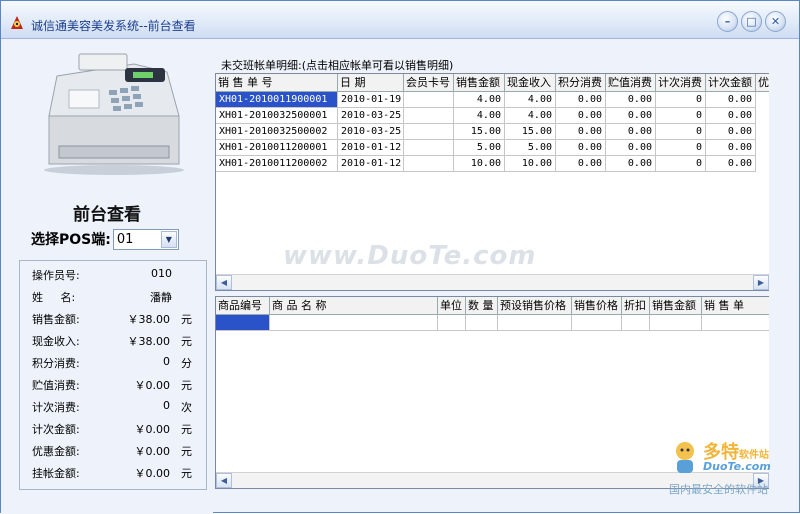 The image size is (800, 514). What do you see at coordinates (410, 256) in the screenshot?
I see `watermark-text: www.DuoTe.com` at bounding box center [410, 256].